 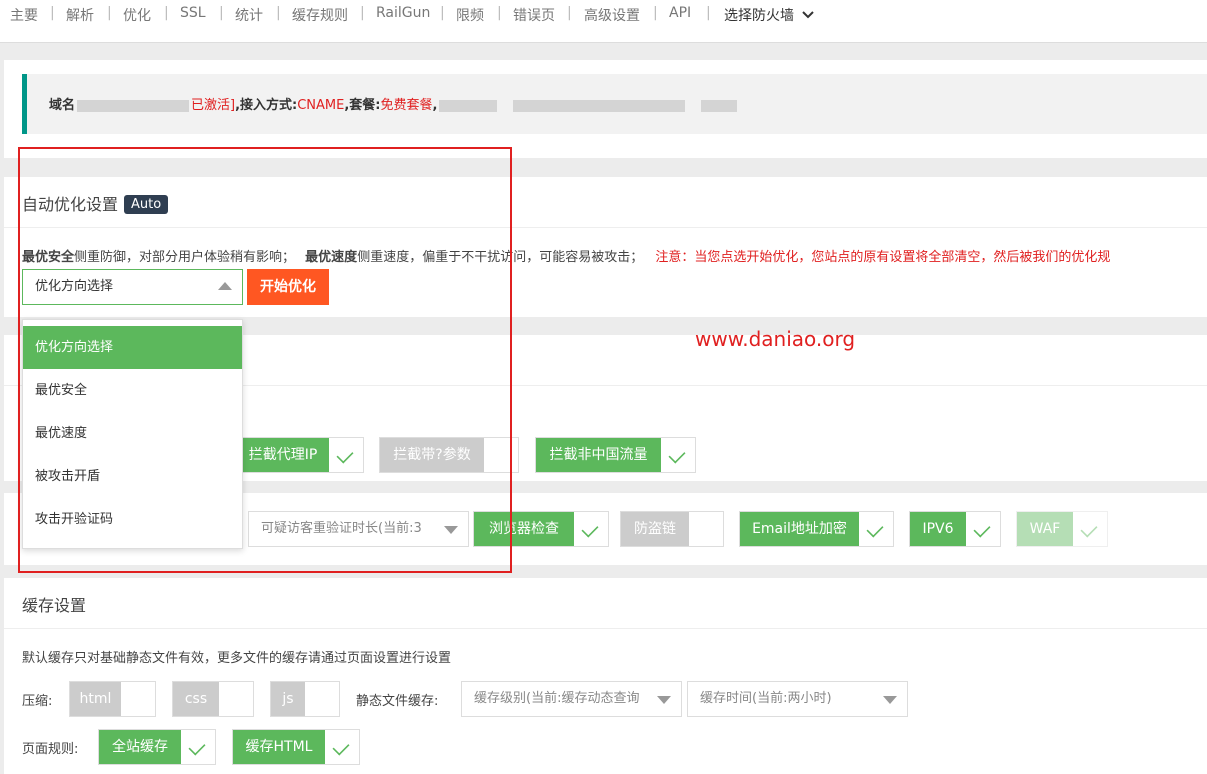 I want to click on dropdown-option: 最优安全, so click(x=132, y=390).